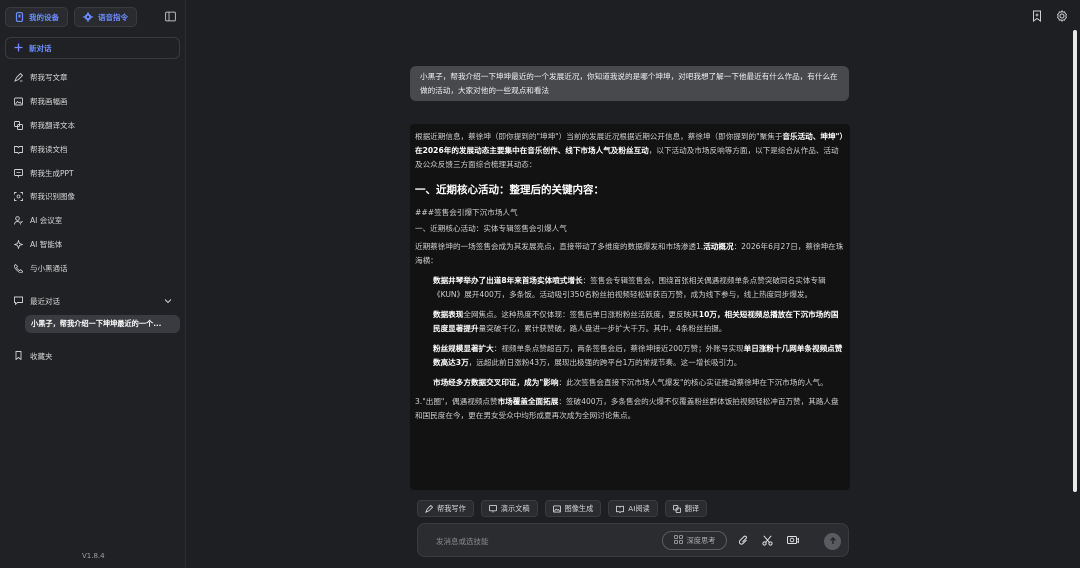  I want to click on recent-chats-label: 最近对话, so click(45, 301).